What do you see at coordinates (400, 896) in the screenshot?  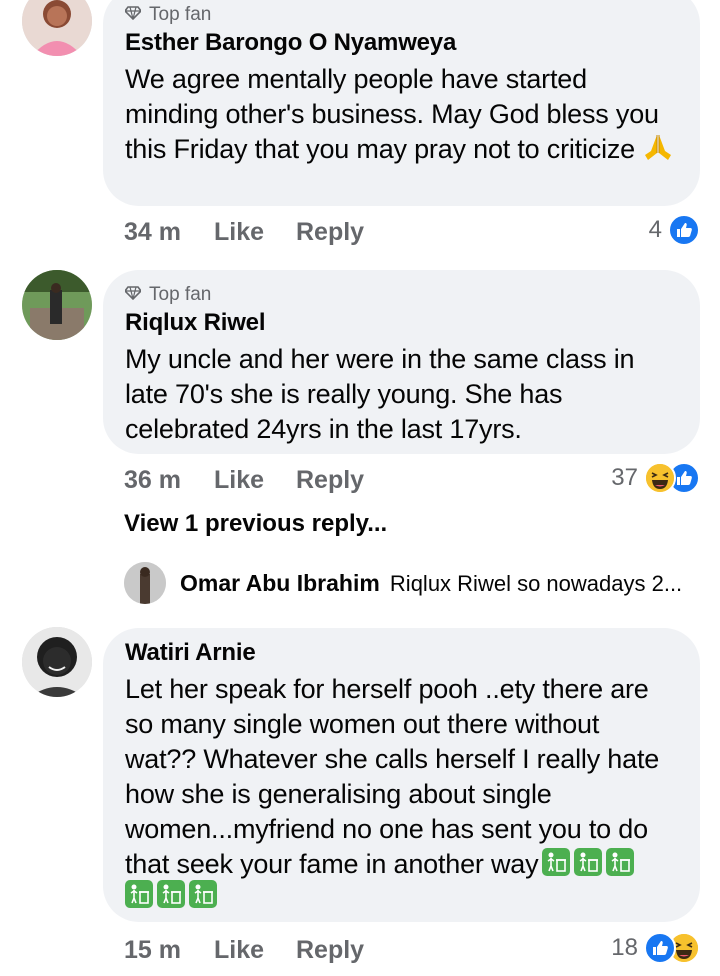 I see `emoji-row` at bounding box center [400, 896].